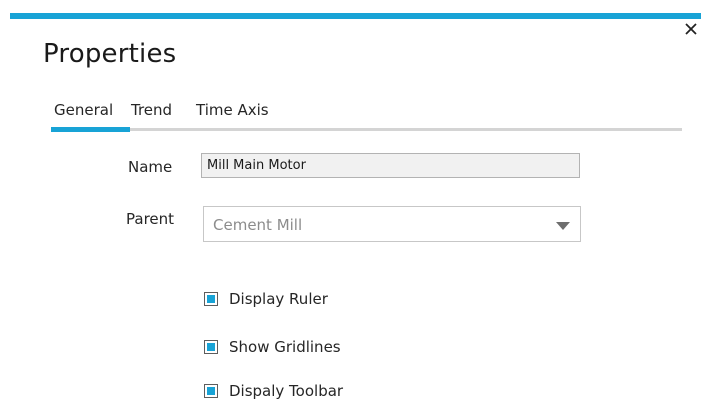 The height and width of the screenshot is (401, 701). I want to click on display-toolbar-label: Dispaly Toolbar, so click(286, 391).